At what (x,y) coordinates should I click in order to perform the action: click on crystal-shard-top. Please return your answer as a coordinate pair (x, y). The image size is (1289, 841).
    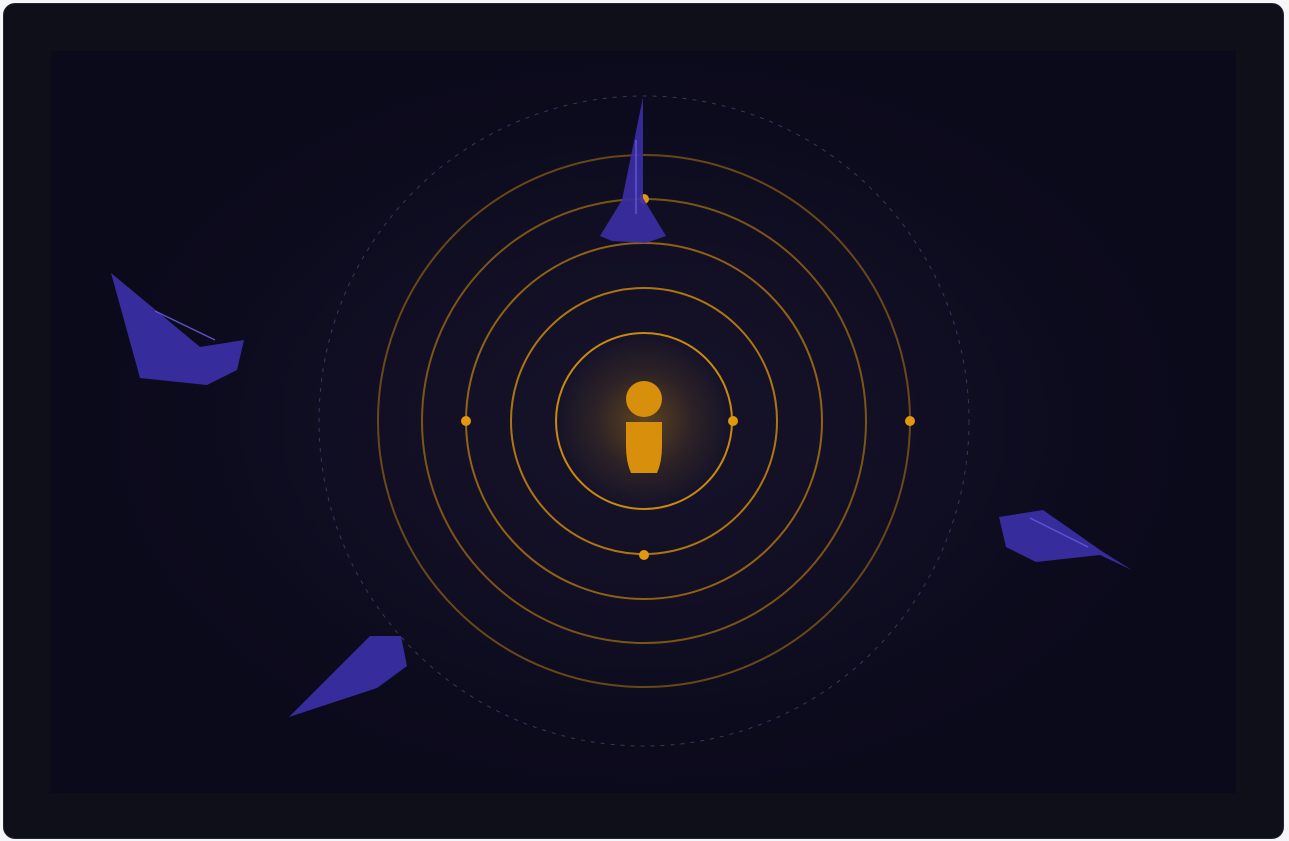
    Looking at the image, I should click on (633, 170).